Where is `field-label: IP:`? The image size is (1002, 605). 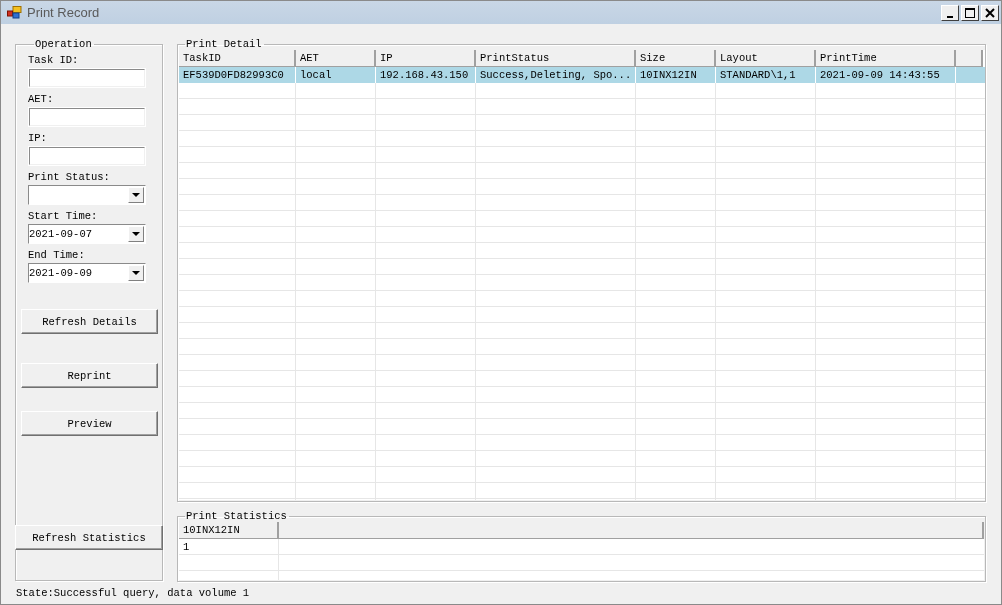
field-label: IP: is located at coordinates (38, 139).